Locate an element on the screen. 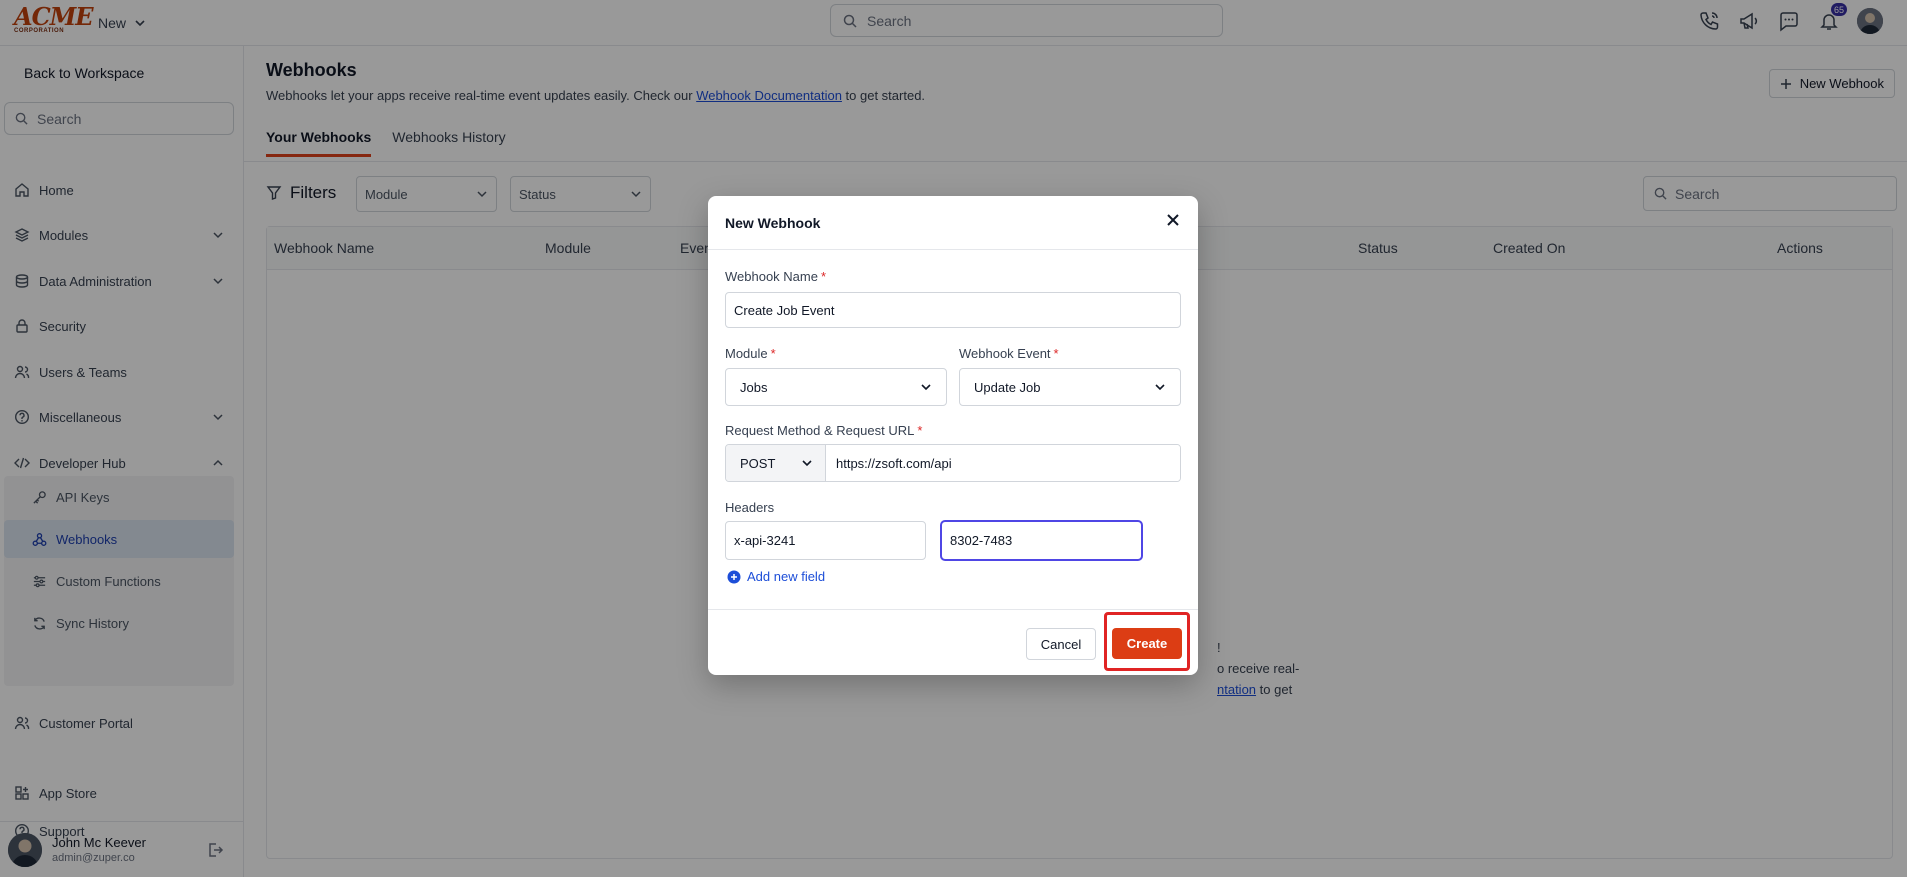  header-value-input is located at coordinates (1041, 540).